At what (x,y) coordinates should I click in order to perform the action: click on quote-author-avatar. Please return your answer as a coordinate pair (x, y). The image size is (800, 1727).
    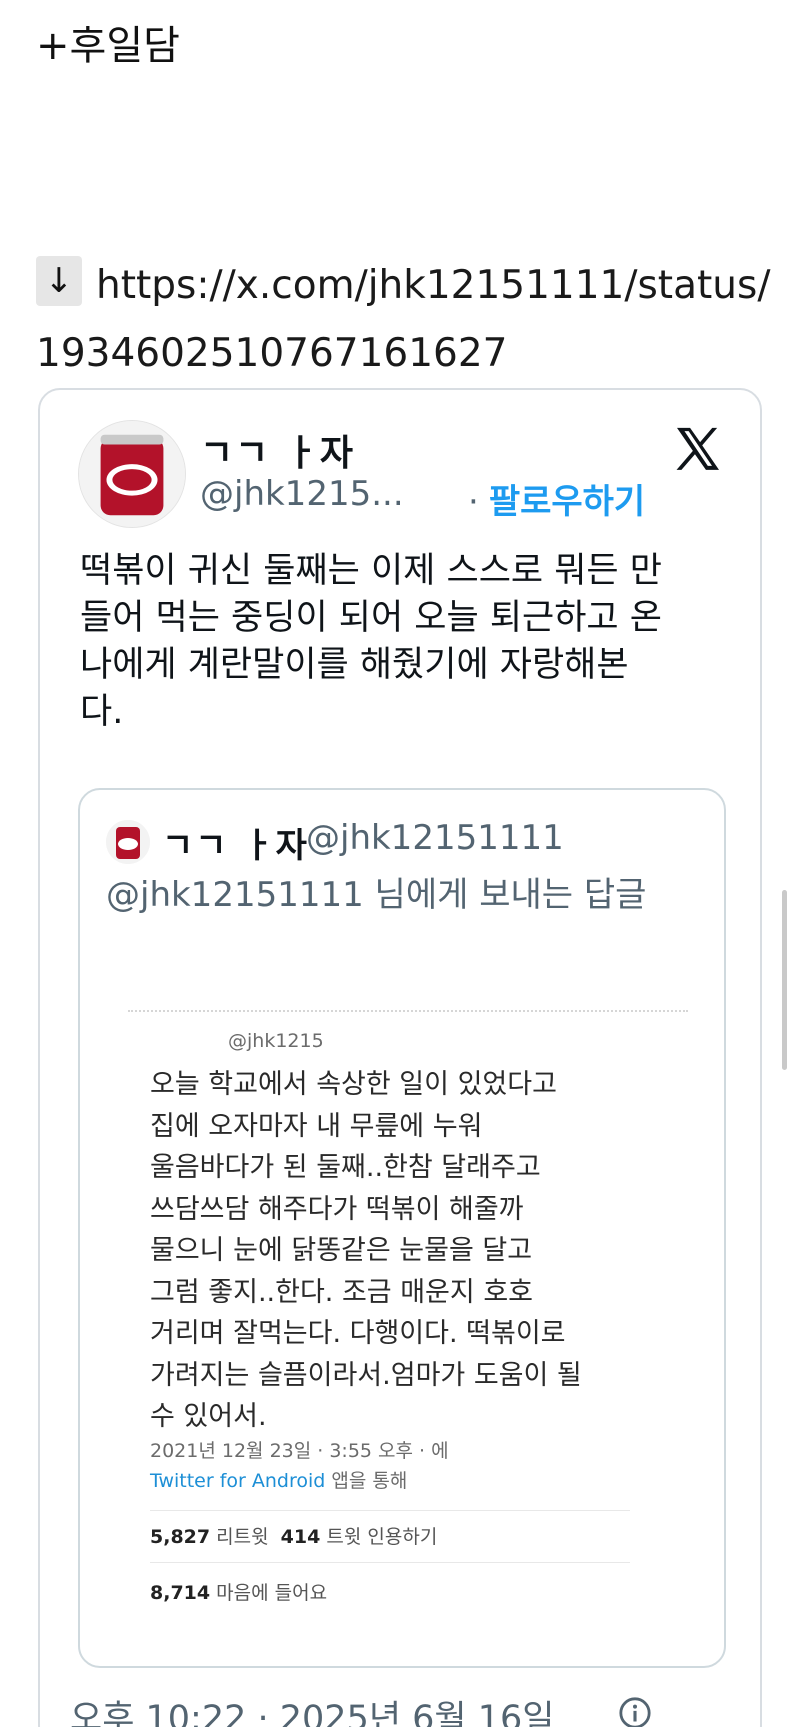
    Looking at the image, I should click on (128, 842).